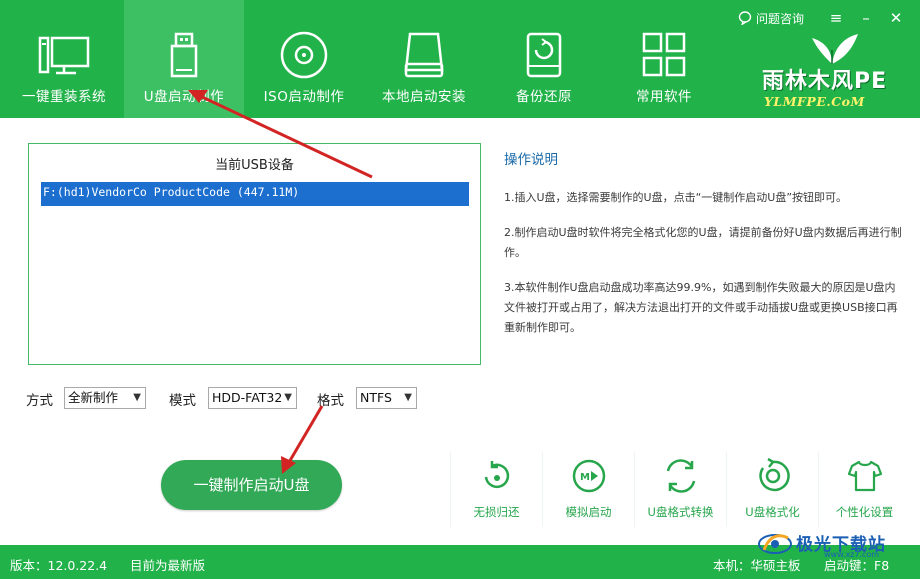  I want to click on simulate-boot-icon: M, so click(588, 476).